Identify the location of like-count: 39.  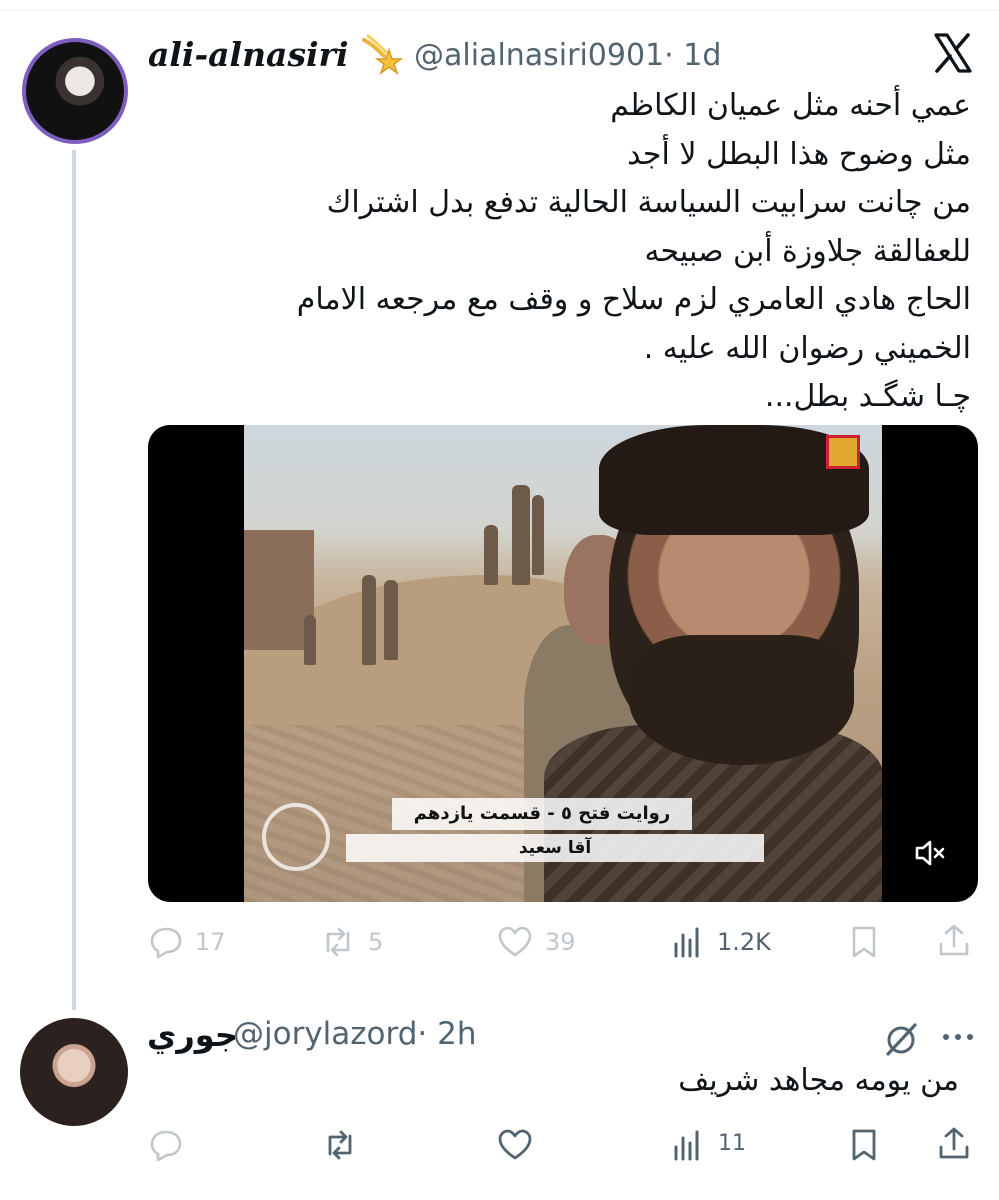
(560, 942).